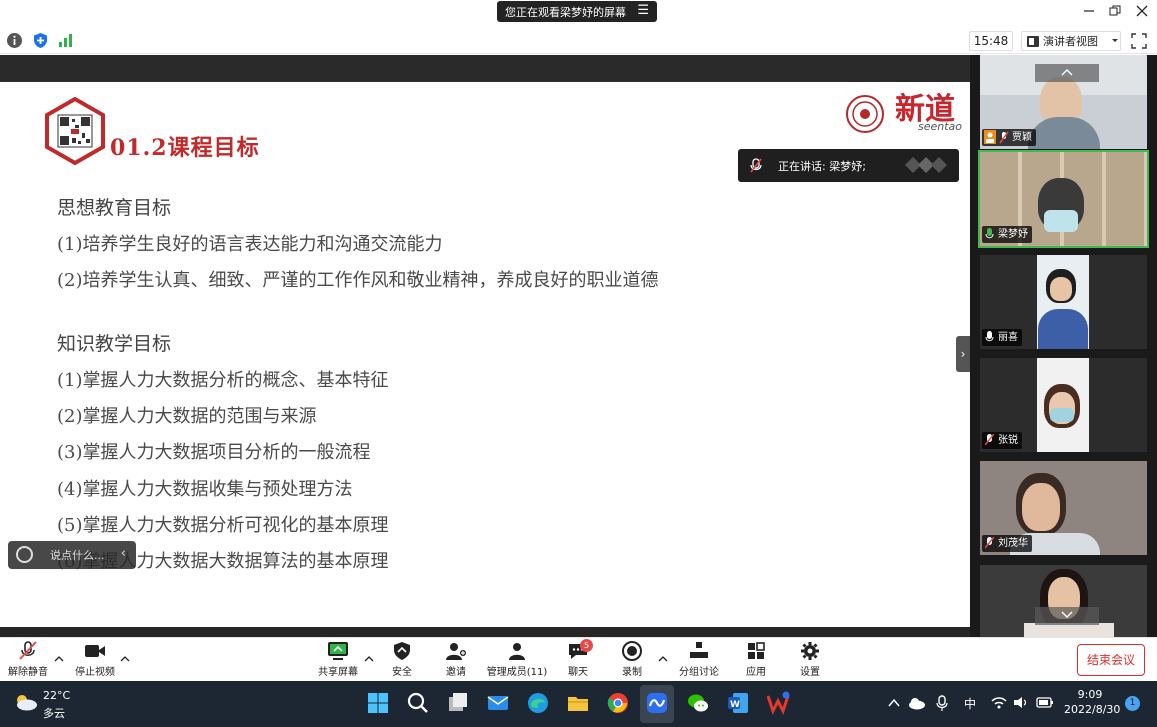 This screenshot has height=727, width=1157. Describe the element at coordinates (338, 651) in the screenshot. I see `share-screen-icon` at that location.